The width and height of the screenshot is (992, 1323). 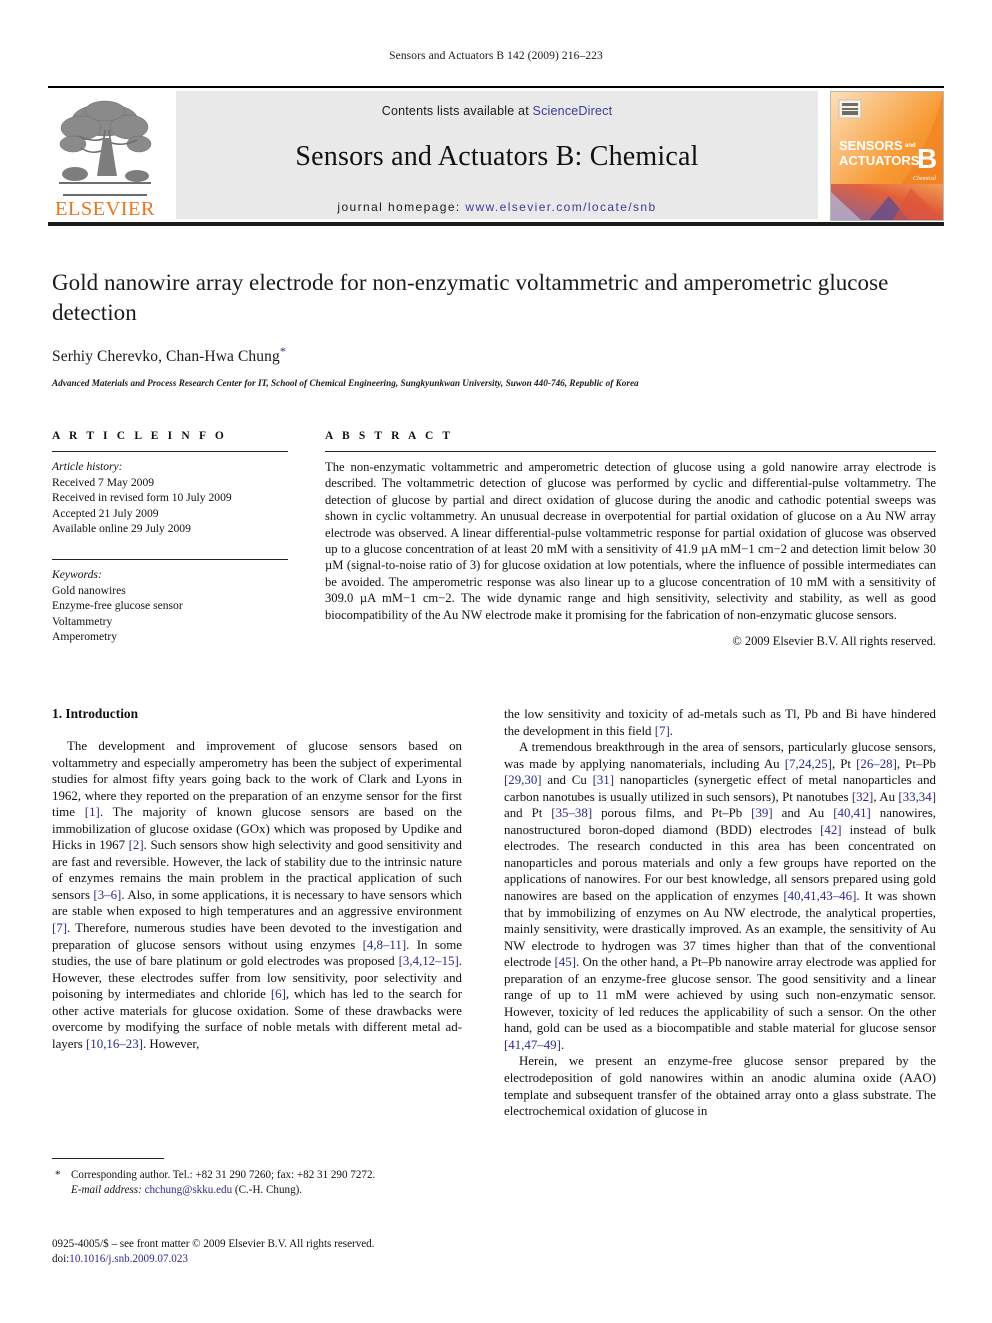 What do you see at coordinates (871, 145) in the screenshot?
I see `cover-sensors-text: SENSORS` at bounding box center [871, 145].